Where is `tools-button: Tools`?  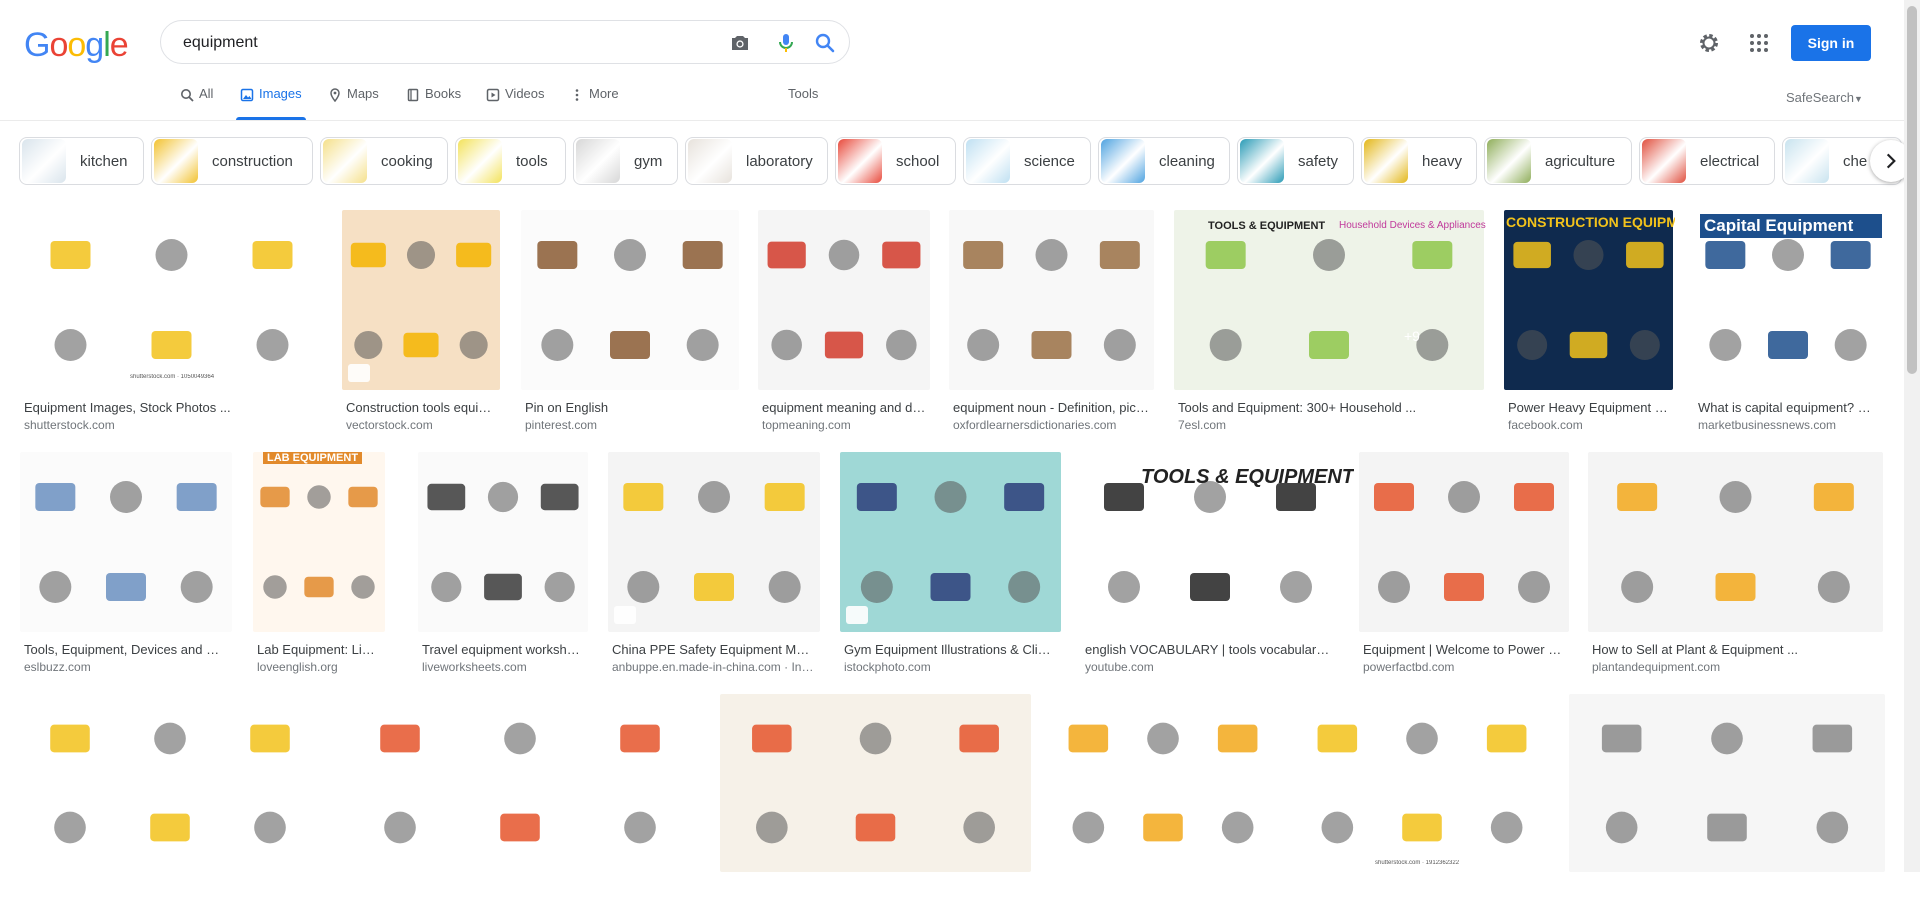
tools-button: Tools is located at coordinates (803, 93).